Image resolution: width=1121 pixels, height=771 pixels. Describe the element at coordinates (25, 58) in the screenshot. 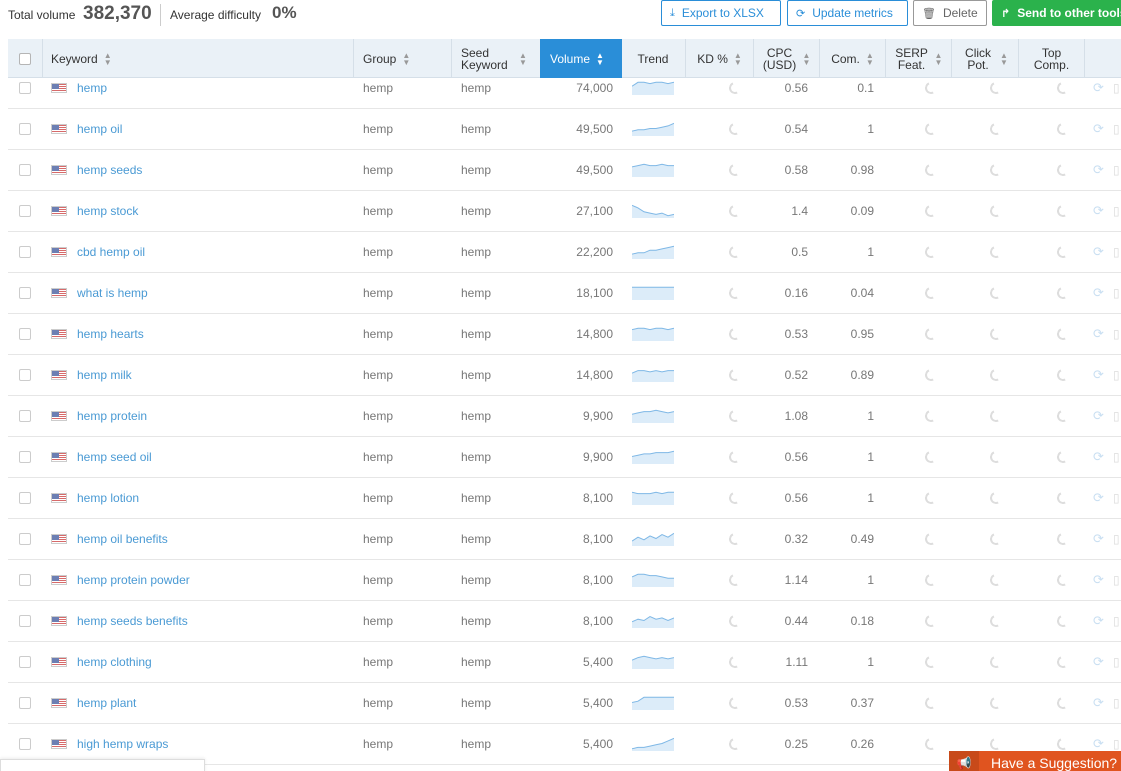

I see `select-all-checkbox` at that location.